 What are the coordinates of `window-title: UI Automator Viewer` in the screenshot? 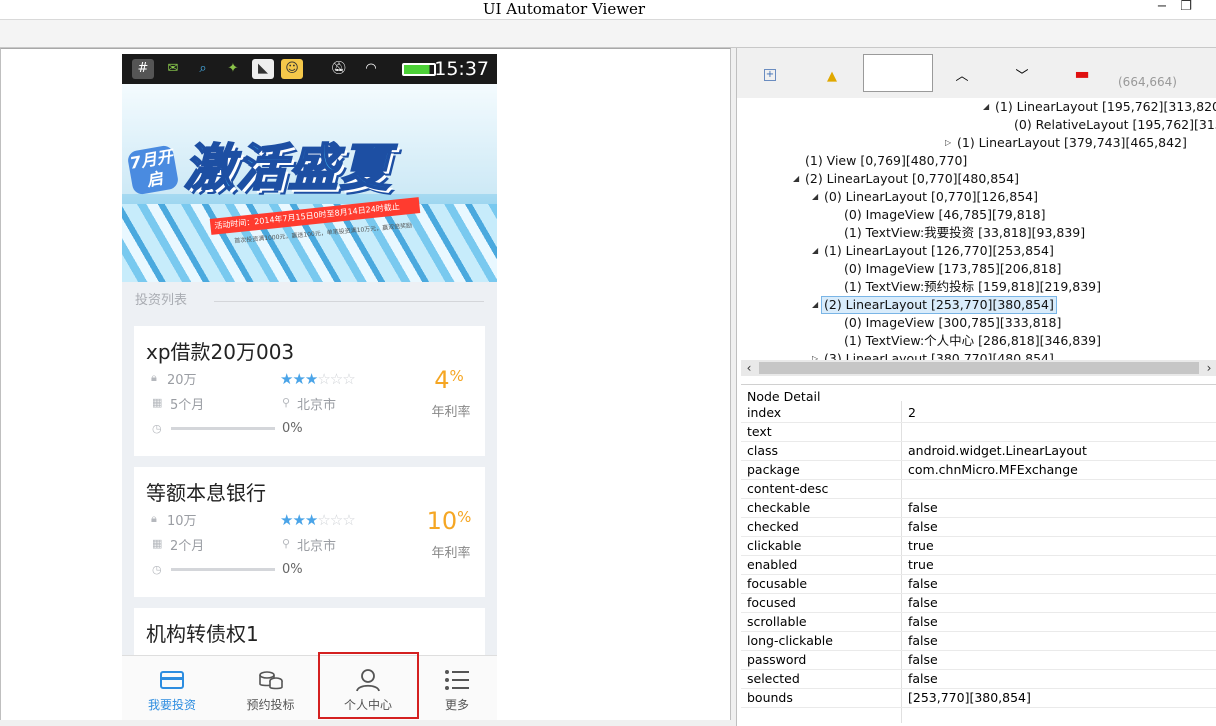 It's located at (564, 9).